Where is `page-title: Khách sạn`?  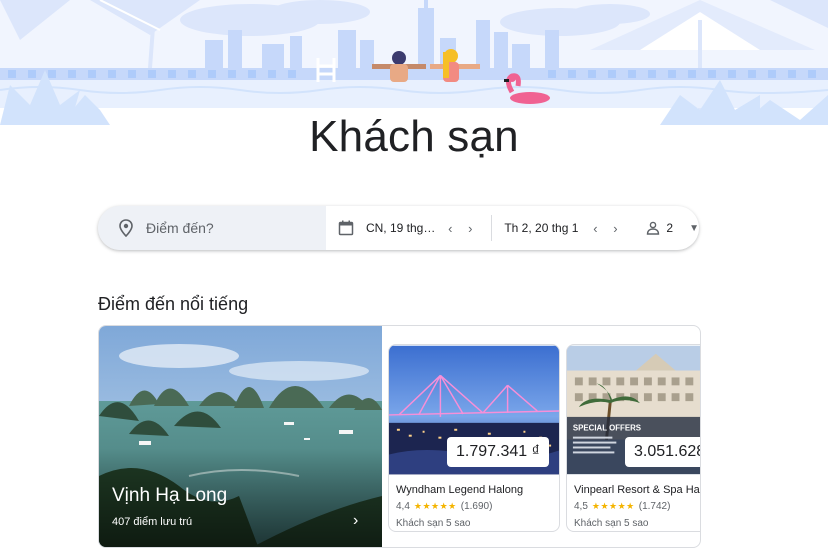
page-title: Khách sạn is located at coordinates (414, 136).